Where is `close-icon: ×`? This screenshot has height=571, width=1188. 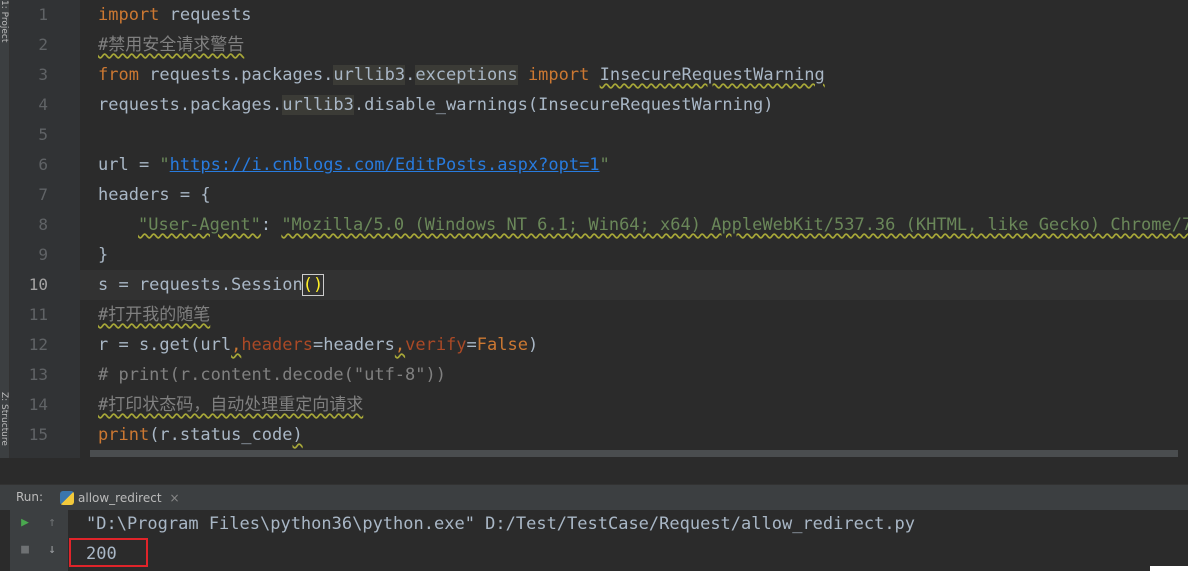 close-icon: × is located at coordinates (175, 498).